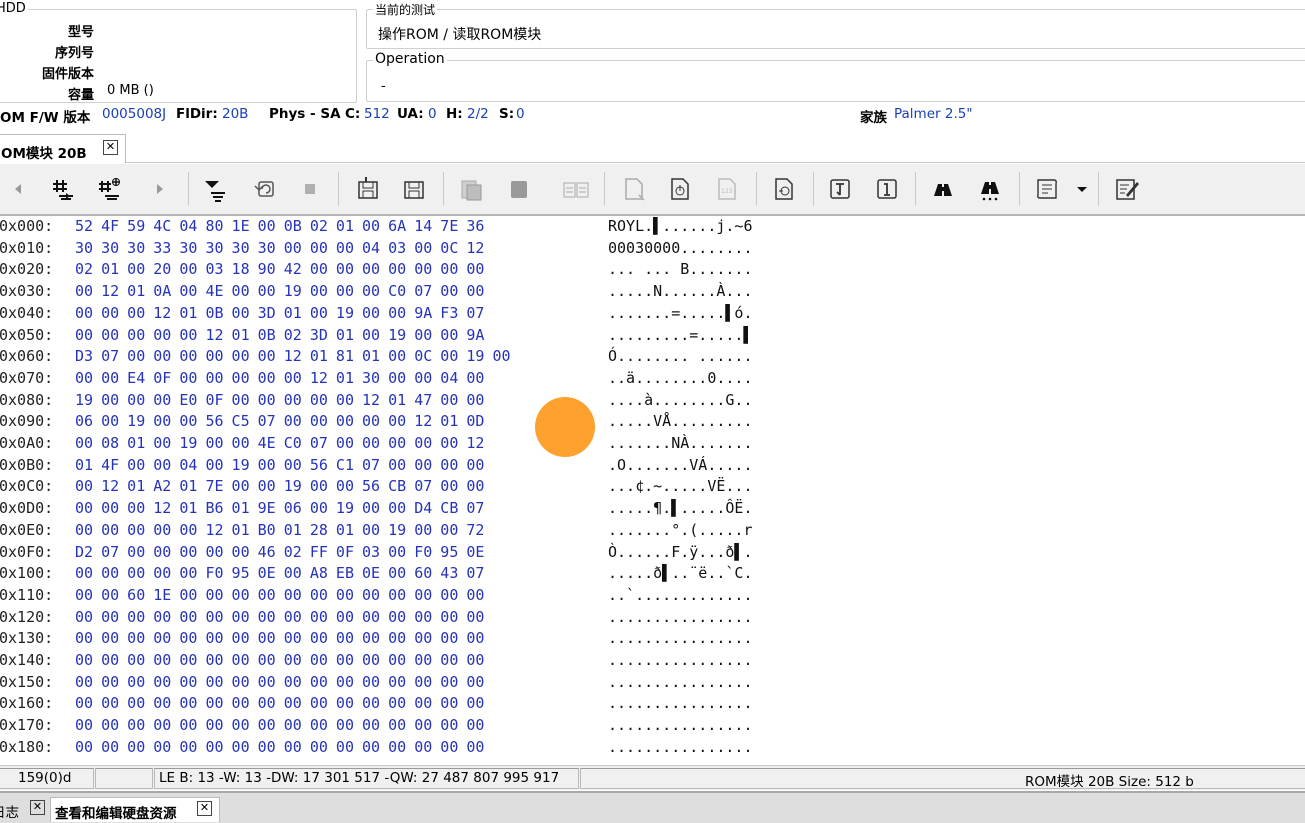 This screenshot has width=1305, height=823. Describe the element at coordinates (27, 269) in the screenshot. I see `hex-row-address: 0x020:` at that location.